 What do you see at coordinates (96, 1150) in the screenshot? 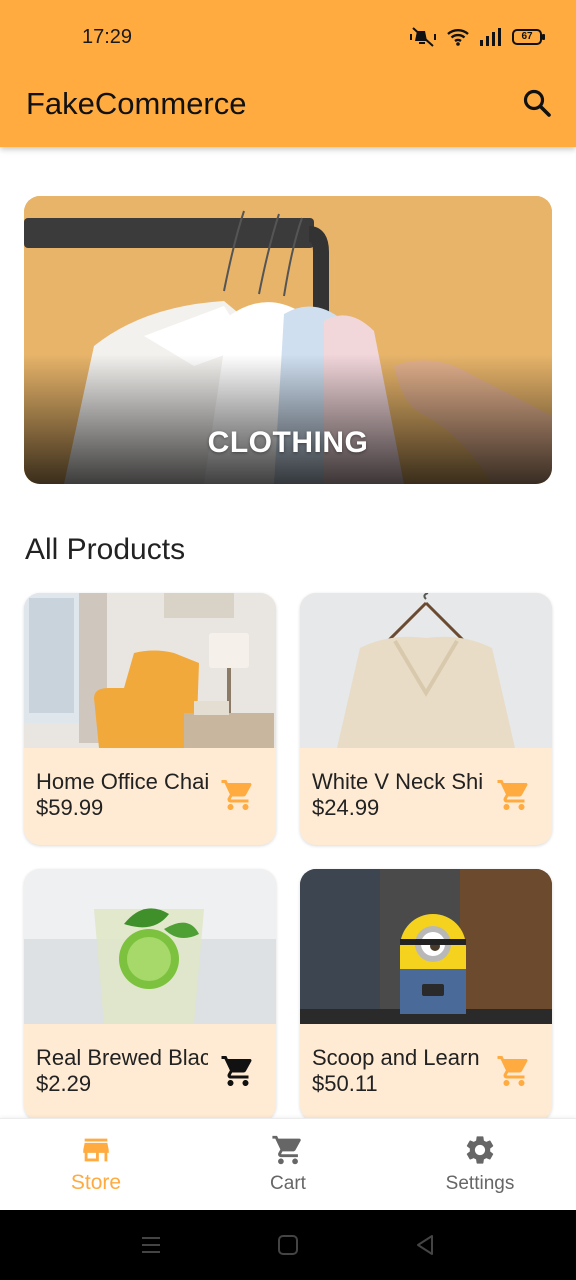
I see `store-icon` at bounding box center [96, 1150].